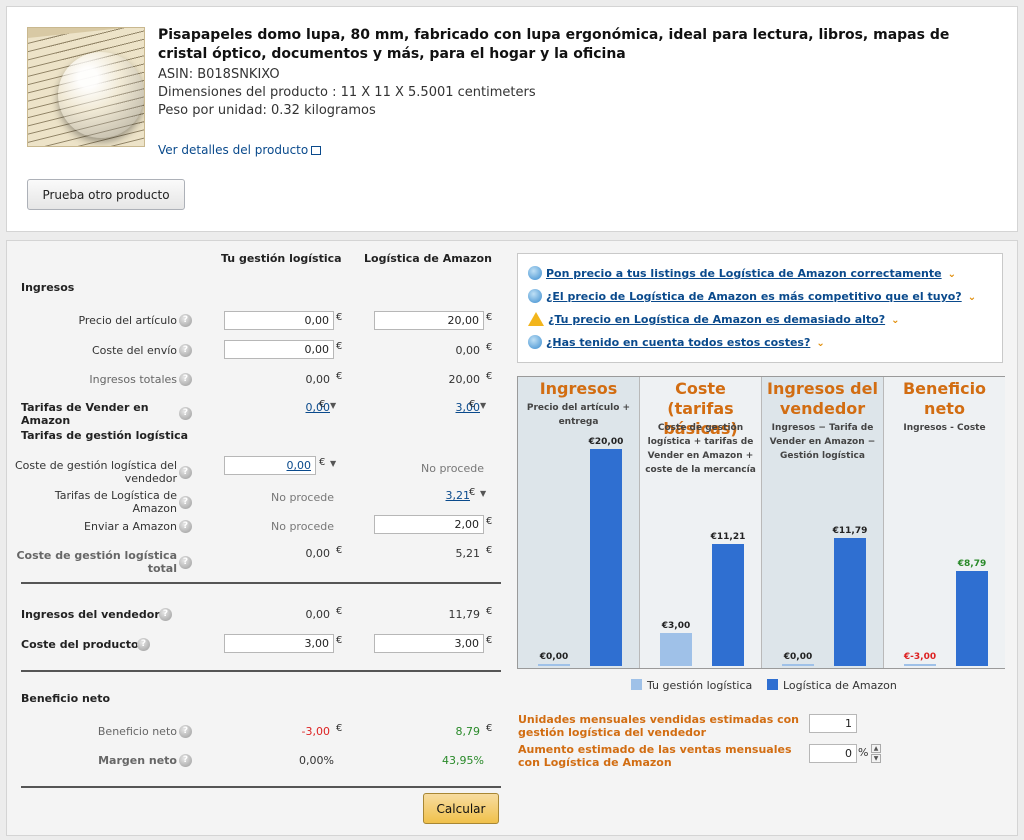 The height and width of the screenshot is (840, 1024). Describe the element at coordinates (302, 526) in the screenshot. I see `value-enviar-amazon-own: No procede` at that location.